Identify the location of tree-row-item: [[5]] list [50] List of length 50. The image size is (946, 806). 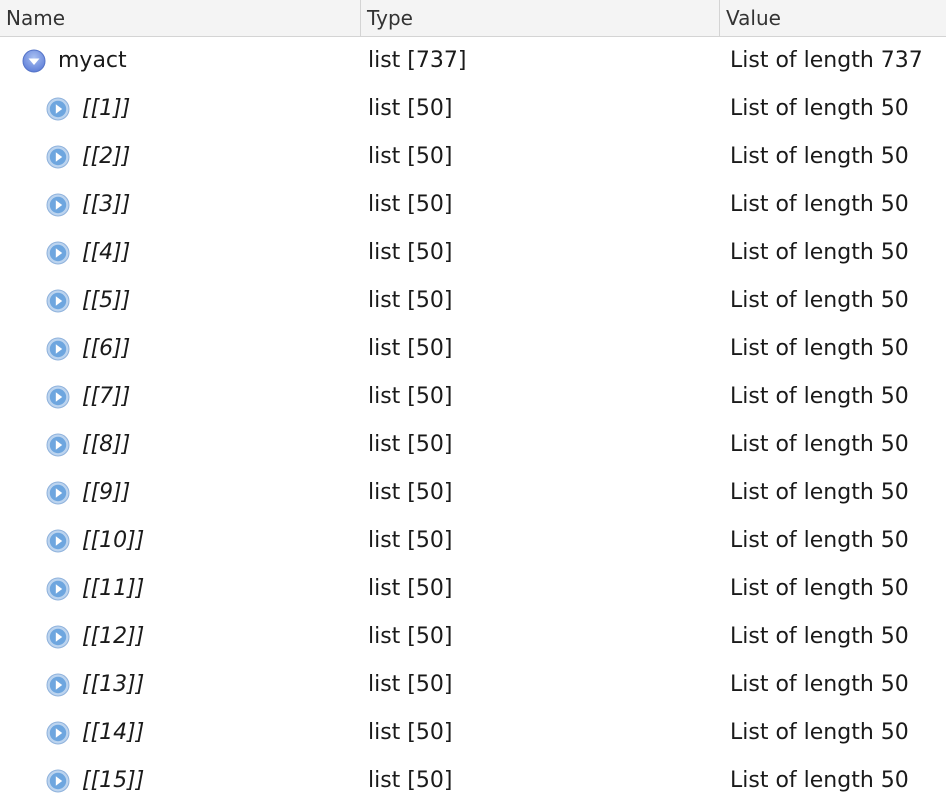
(473, 301).